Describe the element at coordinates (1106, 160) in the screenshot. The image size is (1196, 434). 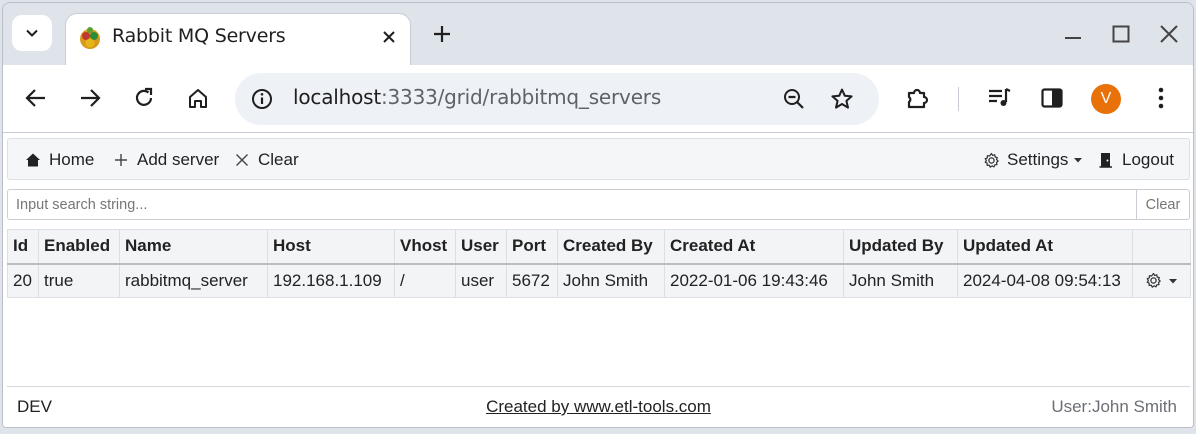
I see `door-icon` at that location.